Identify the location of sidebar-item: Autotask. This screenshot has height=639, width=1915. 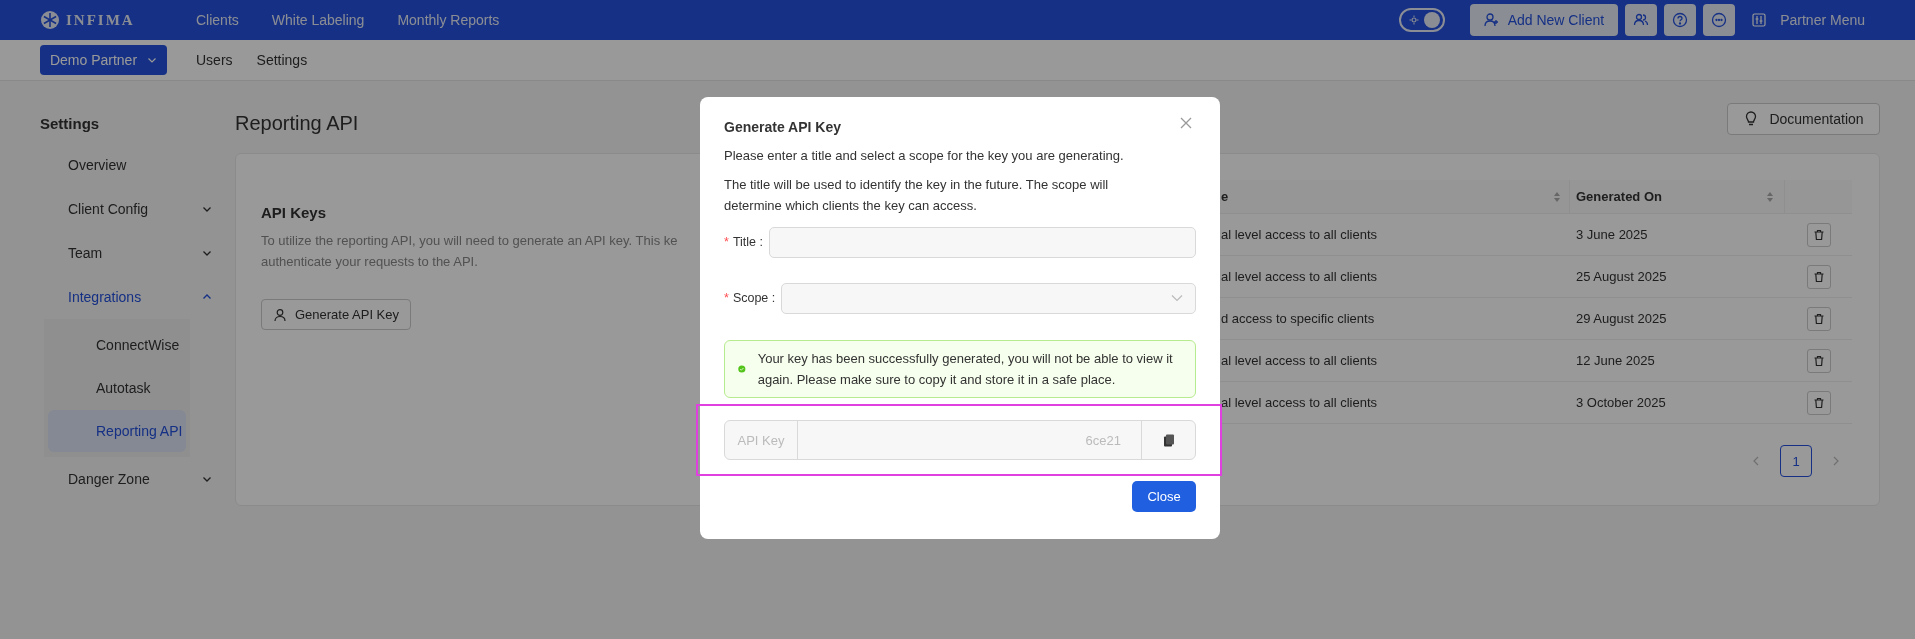
(117, 388).